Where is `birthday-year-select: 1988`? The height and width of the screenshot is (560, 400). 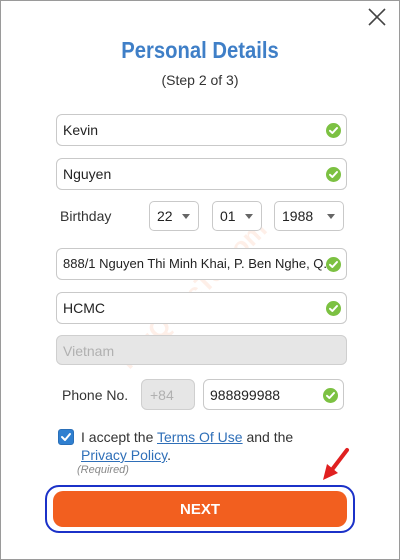
birthday-year-select: 1988 is located at coordinates (309, 216).